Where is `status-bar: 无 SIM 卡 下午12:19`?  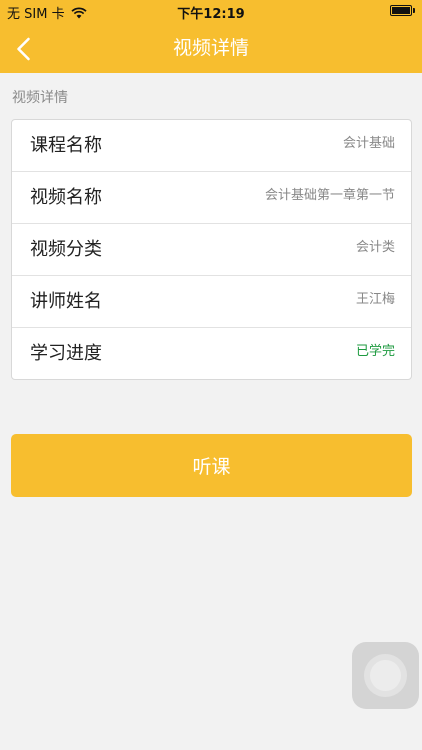
status-bar: 无 SIM 卡 下午12:19 is located at coordinates (211, 11).